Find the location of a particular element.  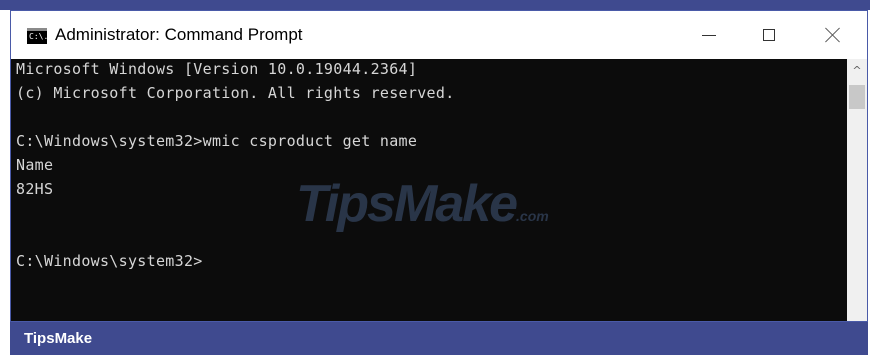

maximize-icon is located at coordinates (769, 35).